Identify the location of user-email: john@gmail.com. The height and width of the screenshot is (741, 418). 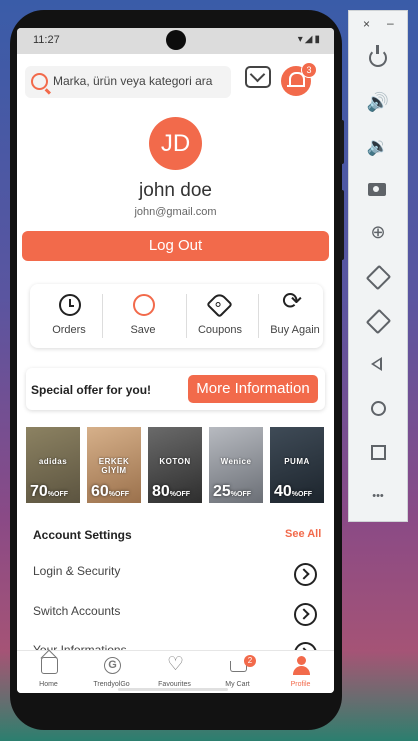
(175, 212).